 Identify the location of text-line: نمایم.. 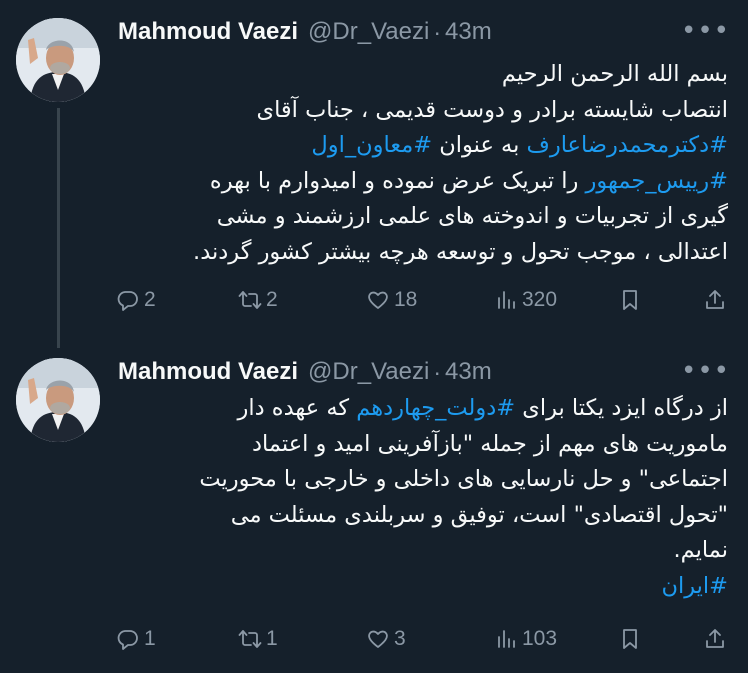
(700, 550).